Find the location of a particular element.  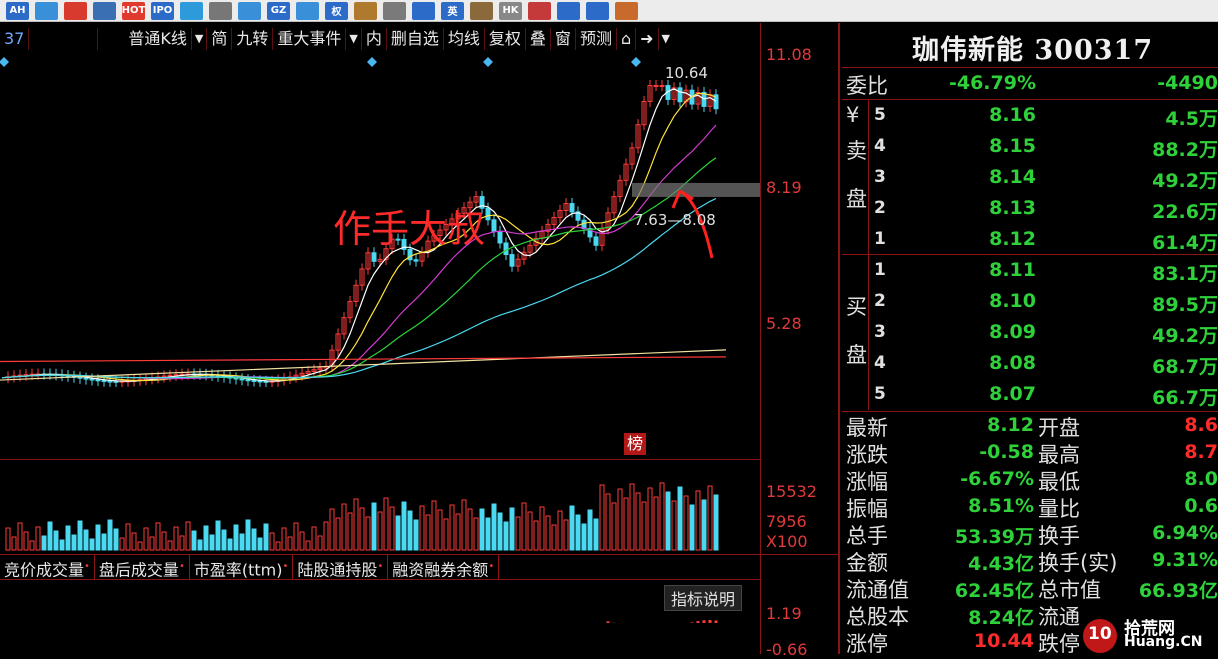

hk-icon: HK is located at coordinates (510, 10).